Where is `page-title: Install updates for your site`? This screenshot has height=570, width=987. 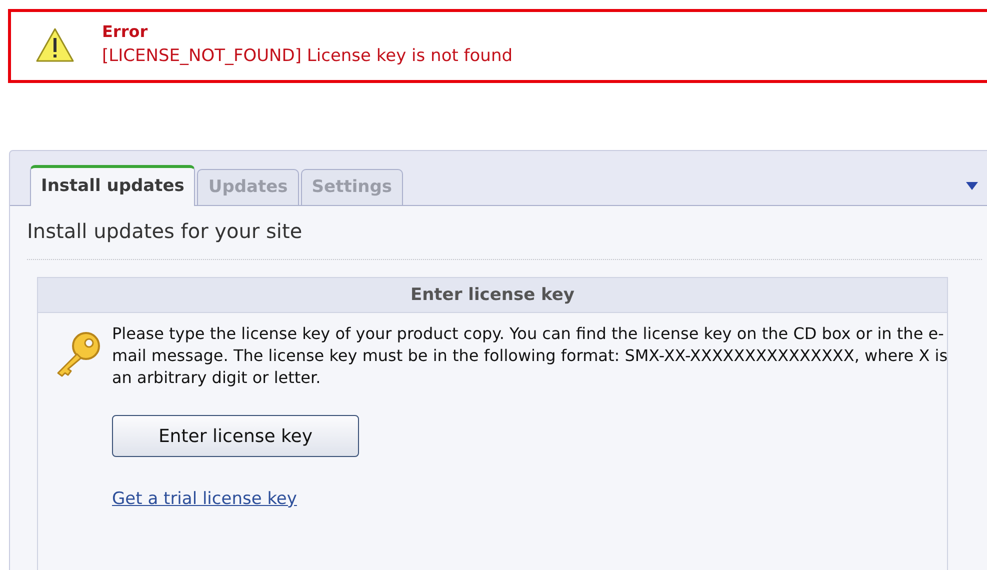 page-title: Install updates for your site is located at coordinates (504, 239).